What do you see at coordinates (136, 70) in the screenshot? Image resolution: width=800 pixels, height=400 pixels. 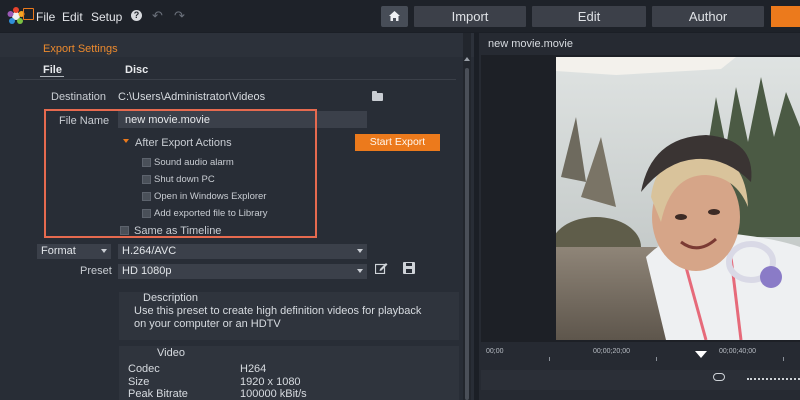 I see `subtab-disc: Disc` at bounding box center [136, 70].